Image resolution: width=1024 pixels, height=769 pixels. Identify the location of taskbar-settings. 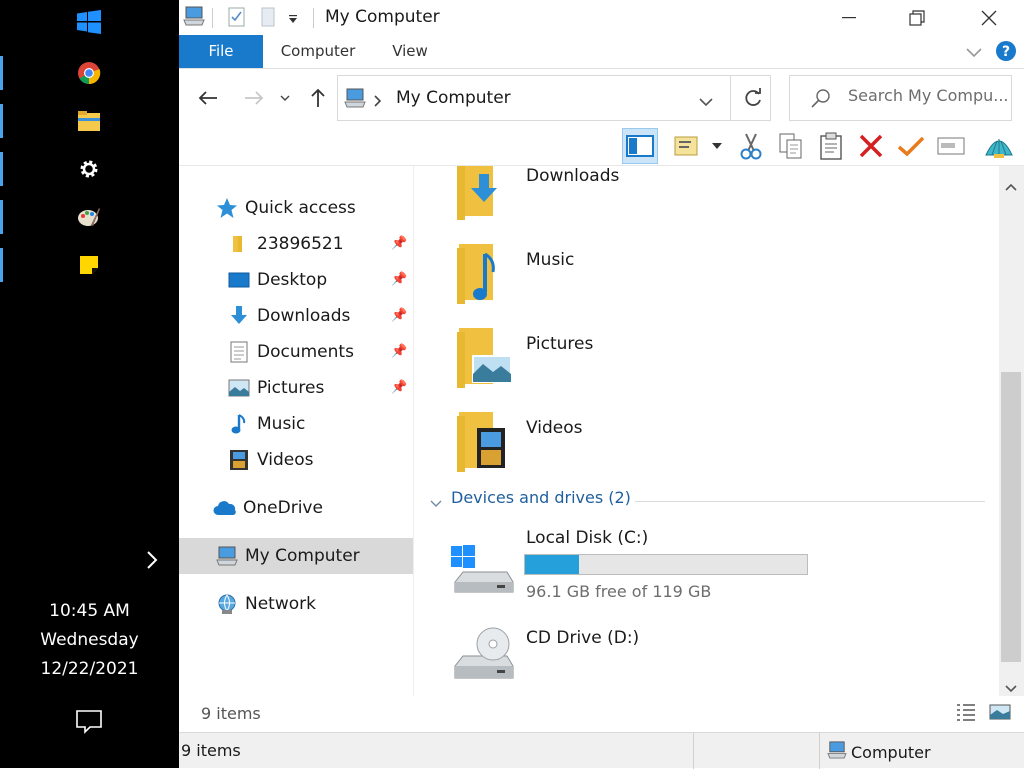
(89, 169).